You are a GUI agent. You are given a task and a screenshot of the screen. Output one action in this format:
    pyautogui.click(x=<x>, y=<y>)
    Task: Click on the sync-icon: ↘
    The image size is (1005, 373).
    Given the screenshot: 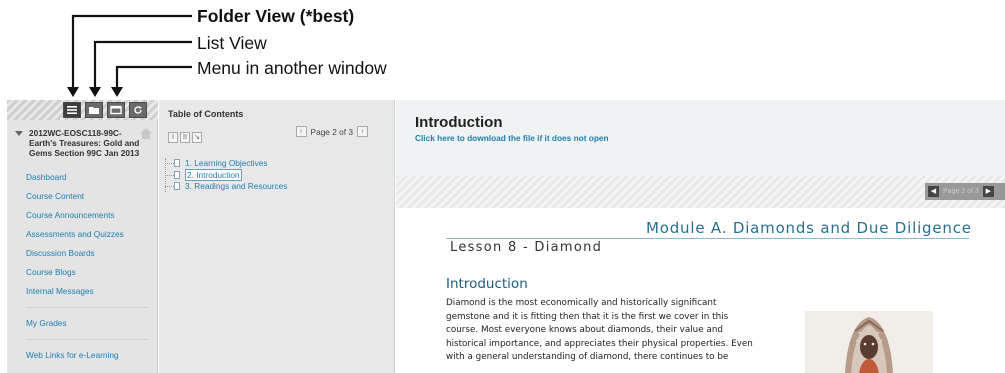 What is the action you would take?
    pyautogui.click(x=197, y=137)
    